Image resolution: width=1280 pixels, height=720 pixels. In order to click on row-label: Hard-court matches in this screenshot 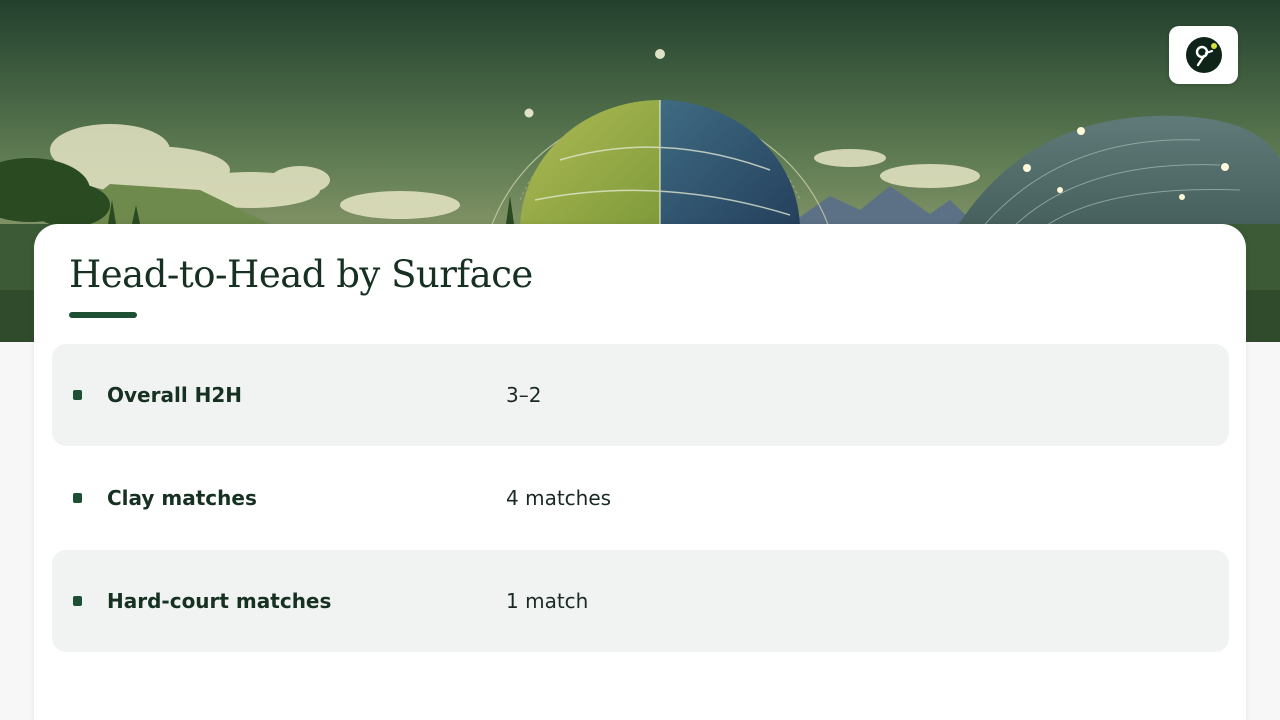, I will do `click(219, 601)`.